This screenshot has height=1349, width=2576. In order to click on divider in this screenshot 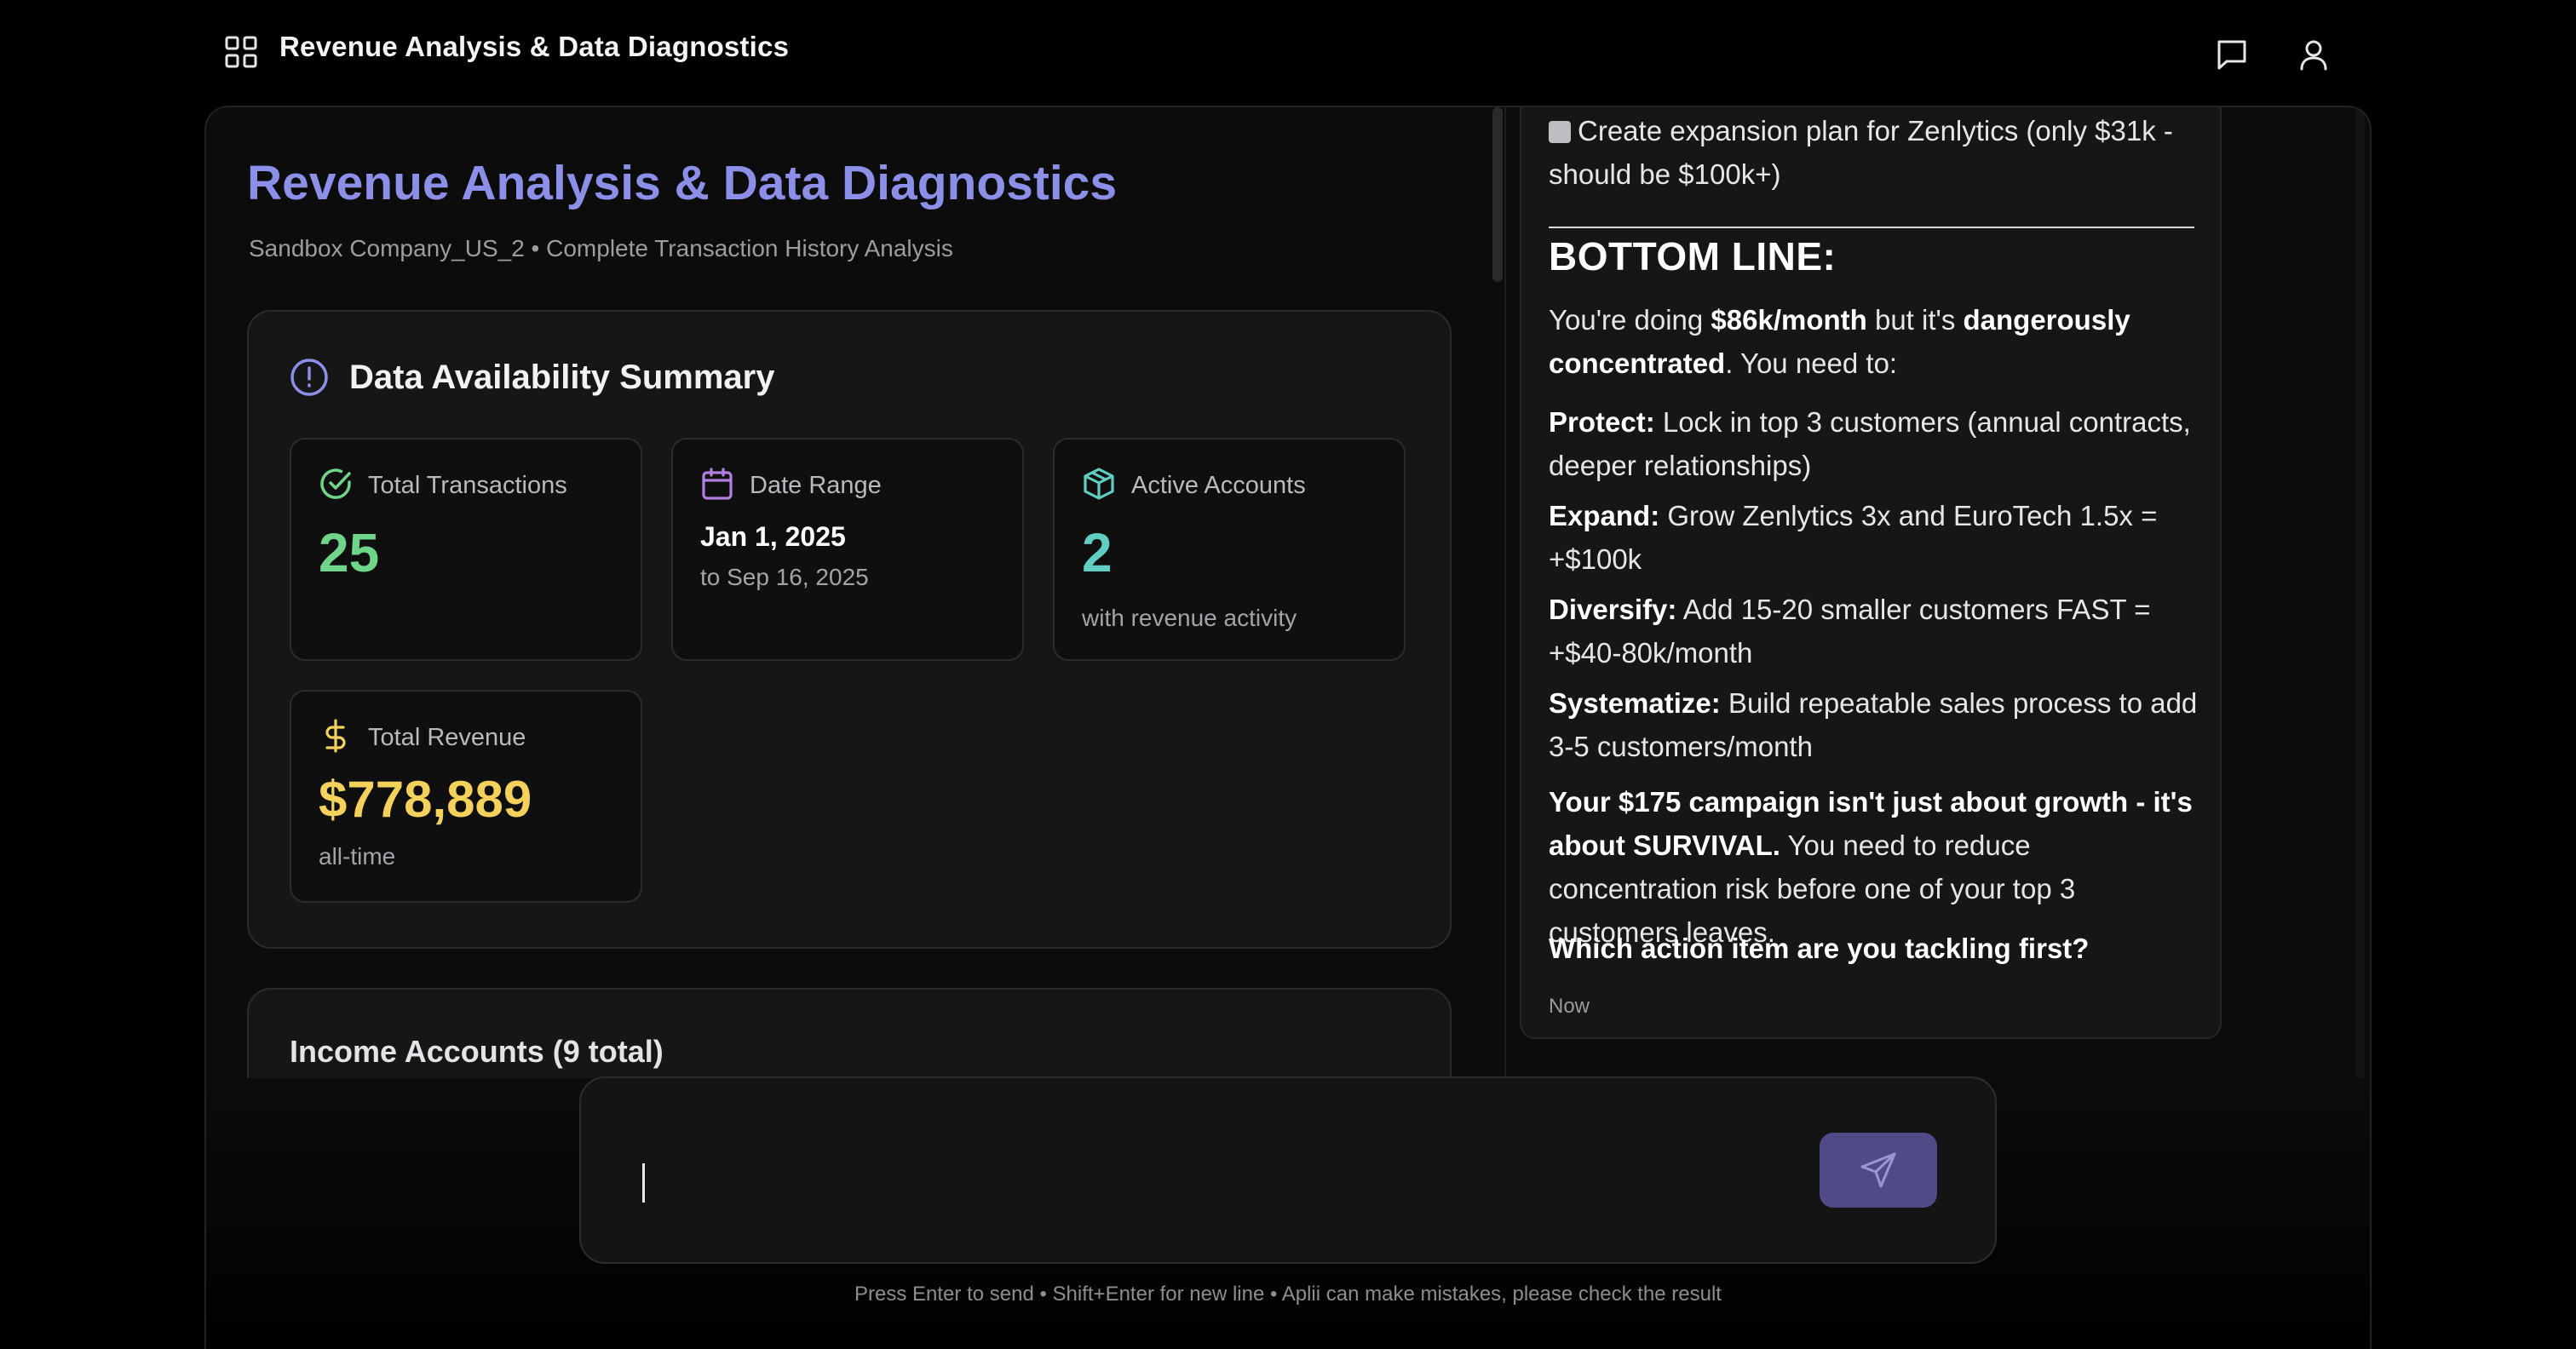, I will do `click(1872, 228)`.